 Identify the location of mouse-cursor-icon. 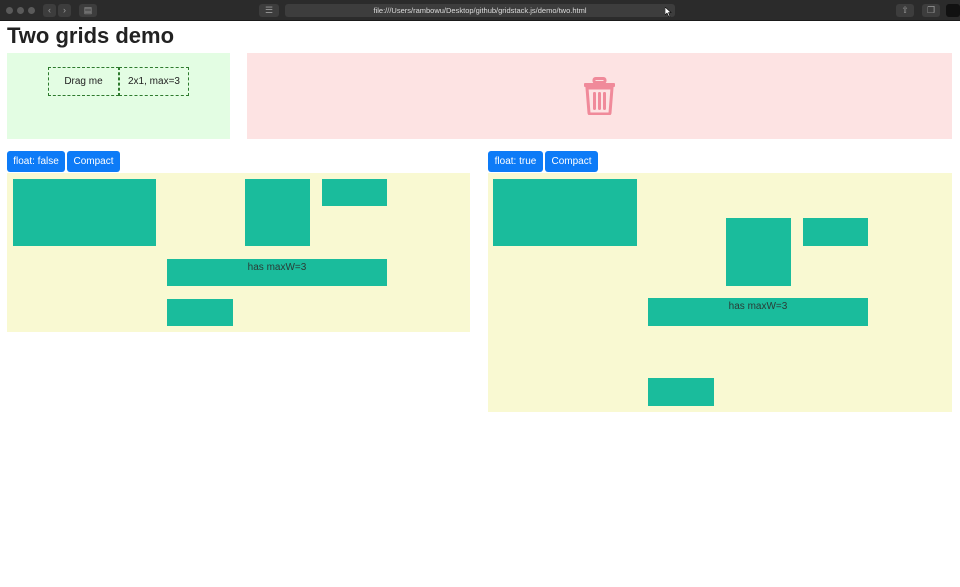
(668, 12).